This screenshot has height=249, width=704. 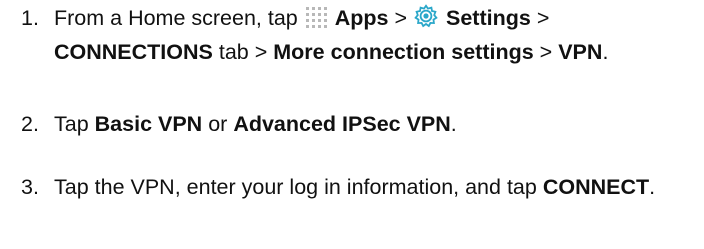 What do you see at coordinates (316, 17) in the screenshot?
I see `apps-grid-icon` at bounding box center [316, 17].